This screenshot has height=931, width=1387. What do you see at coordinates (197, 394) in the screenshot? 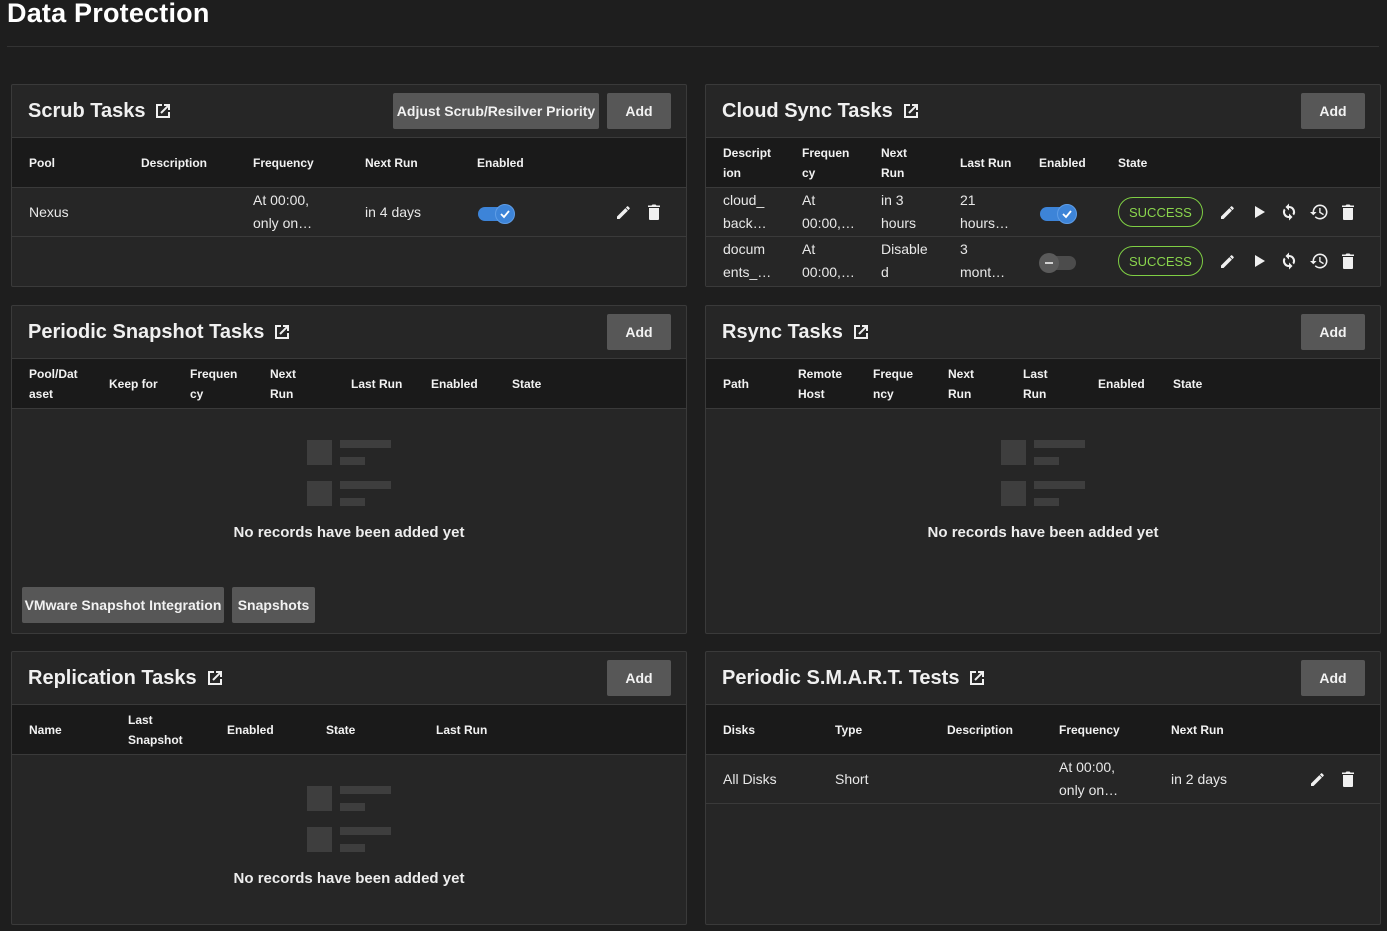
I see `header-line: cy` at bounding box center [197, 394].